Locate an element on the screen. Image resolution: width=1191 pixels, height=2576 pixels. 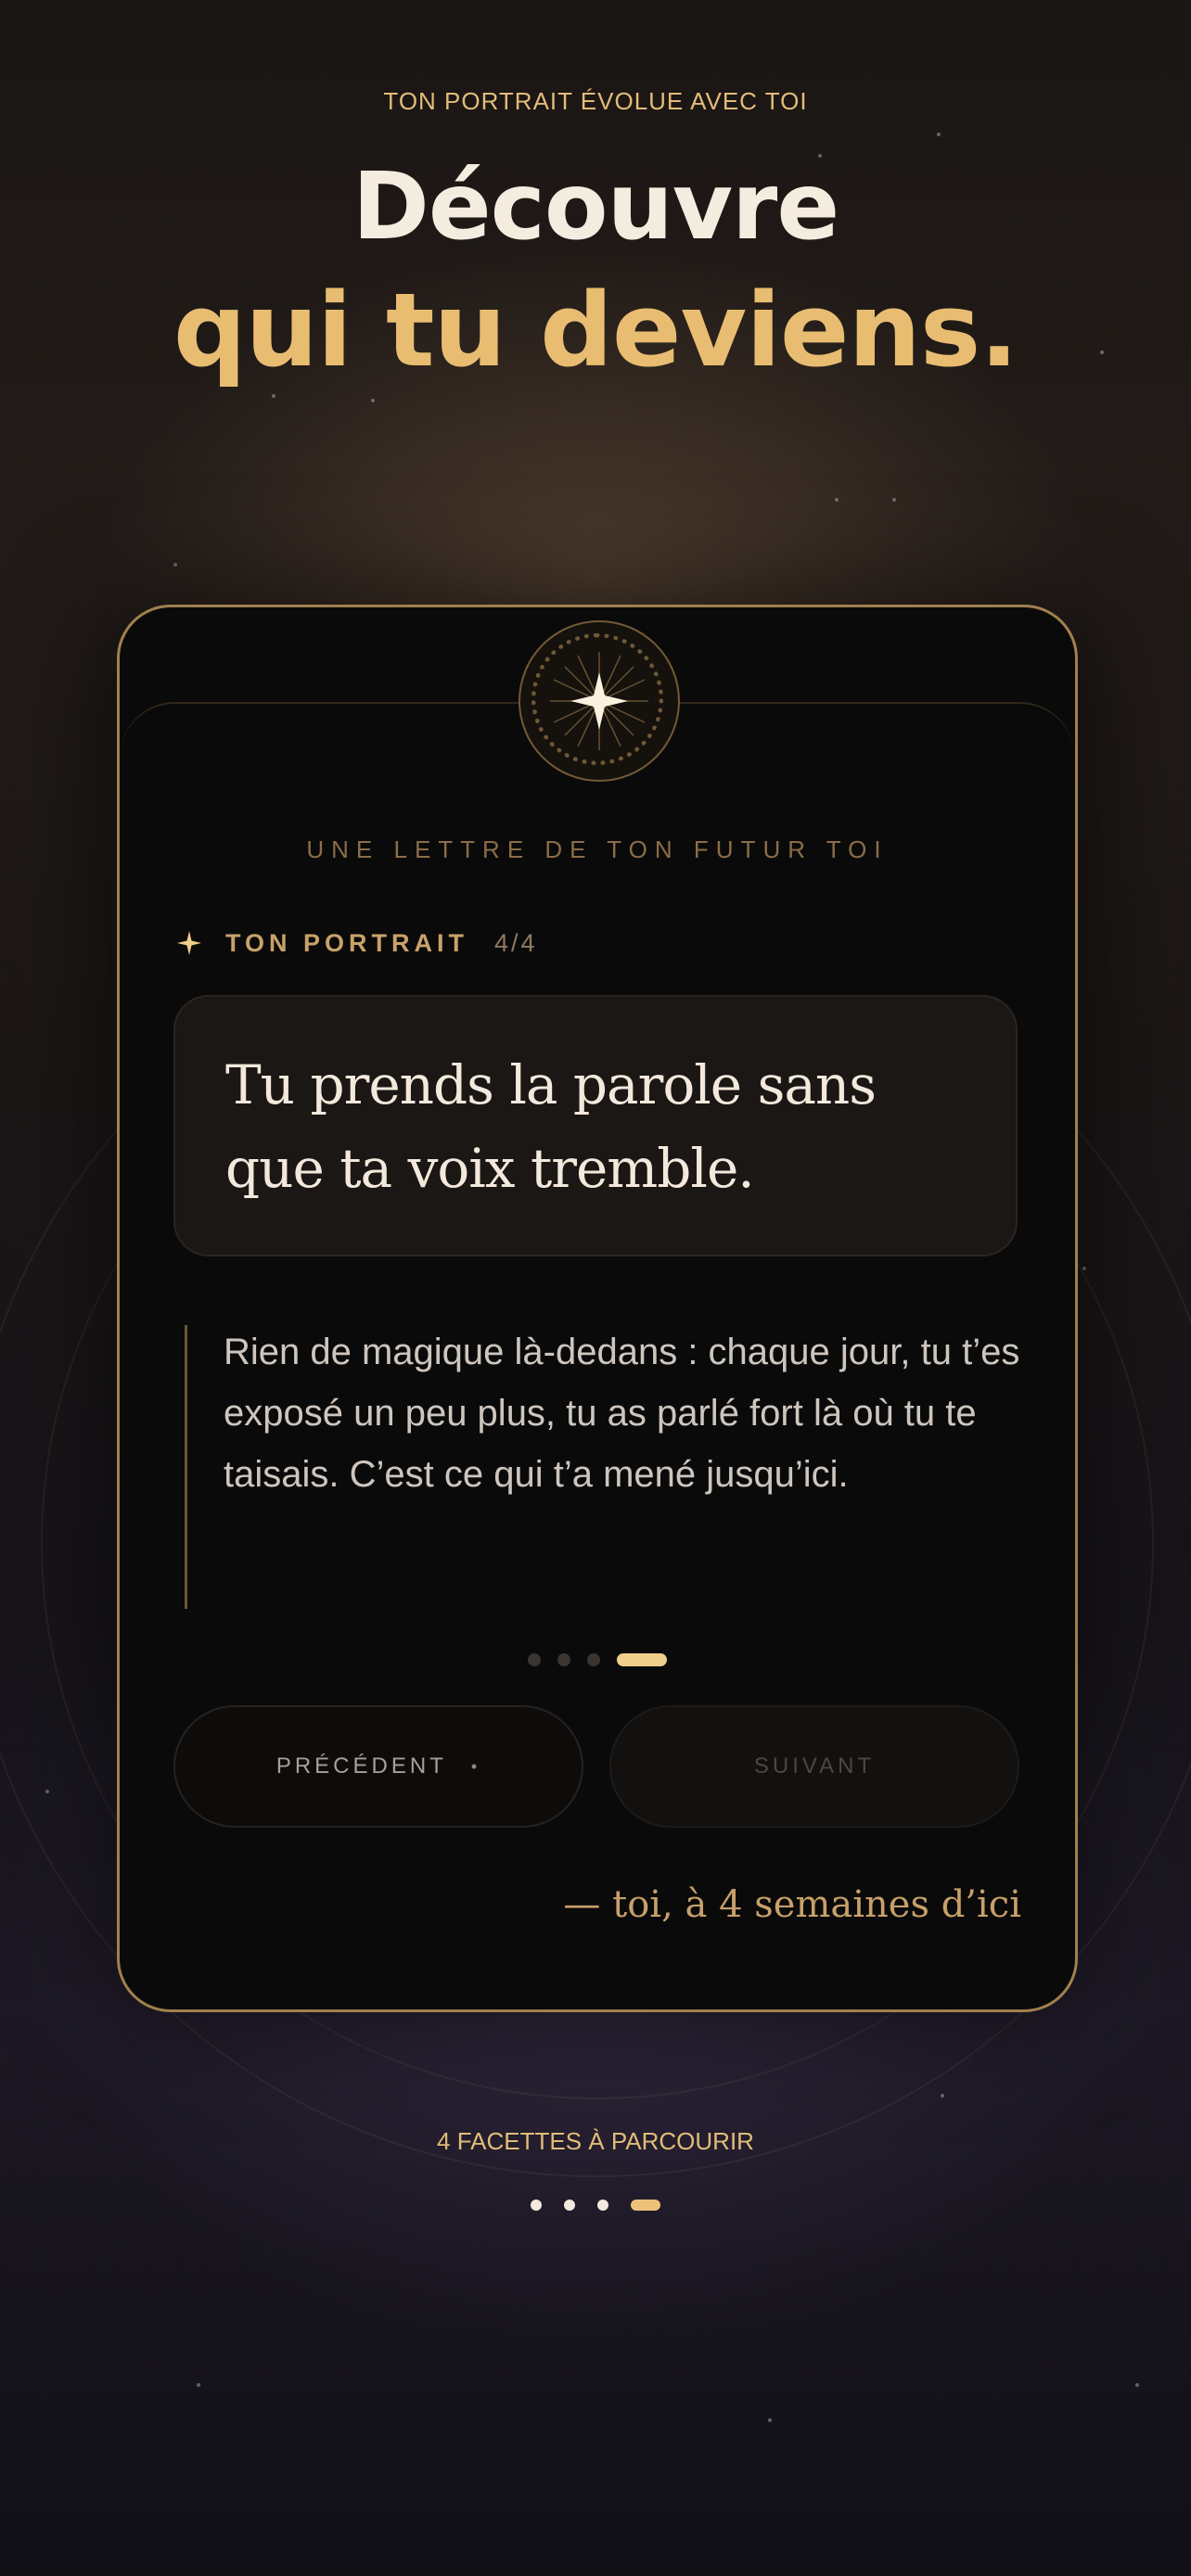
portrait-row: TON PORTRAIT 4/4 is located at coordinates (356, 943).